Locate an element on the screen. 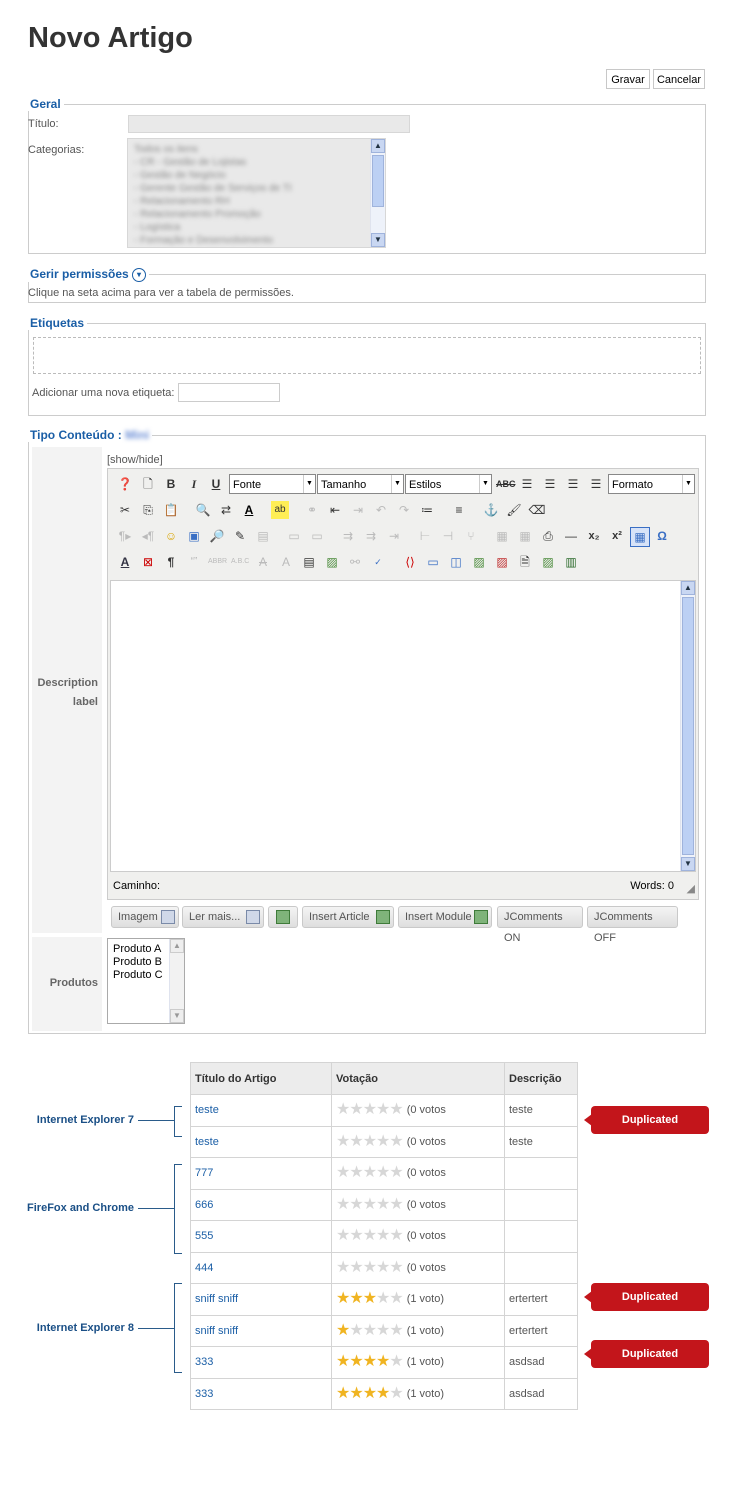 This screenshot has width=732, height=1489. category-option: - CR - Gestão de Lojistas is located at coordinates (213, 162).